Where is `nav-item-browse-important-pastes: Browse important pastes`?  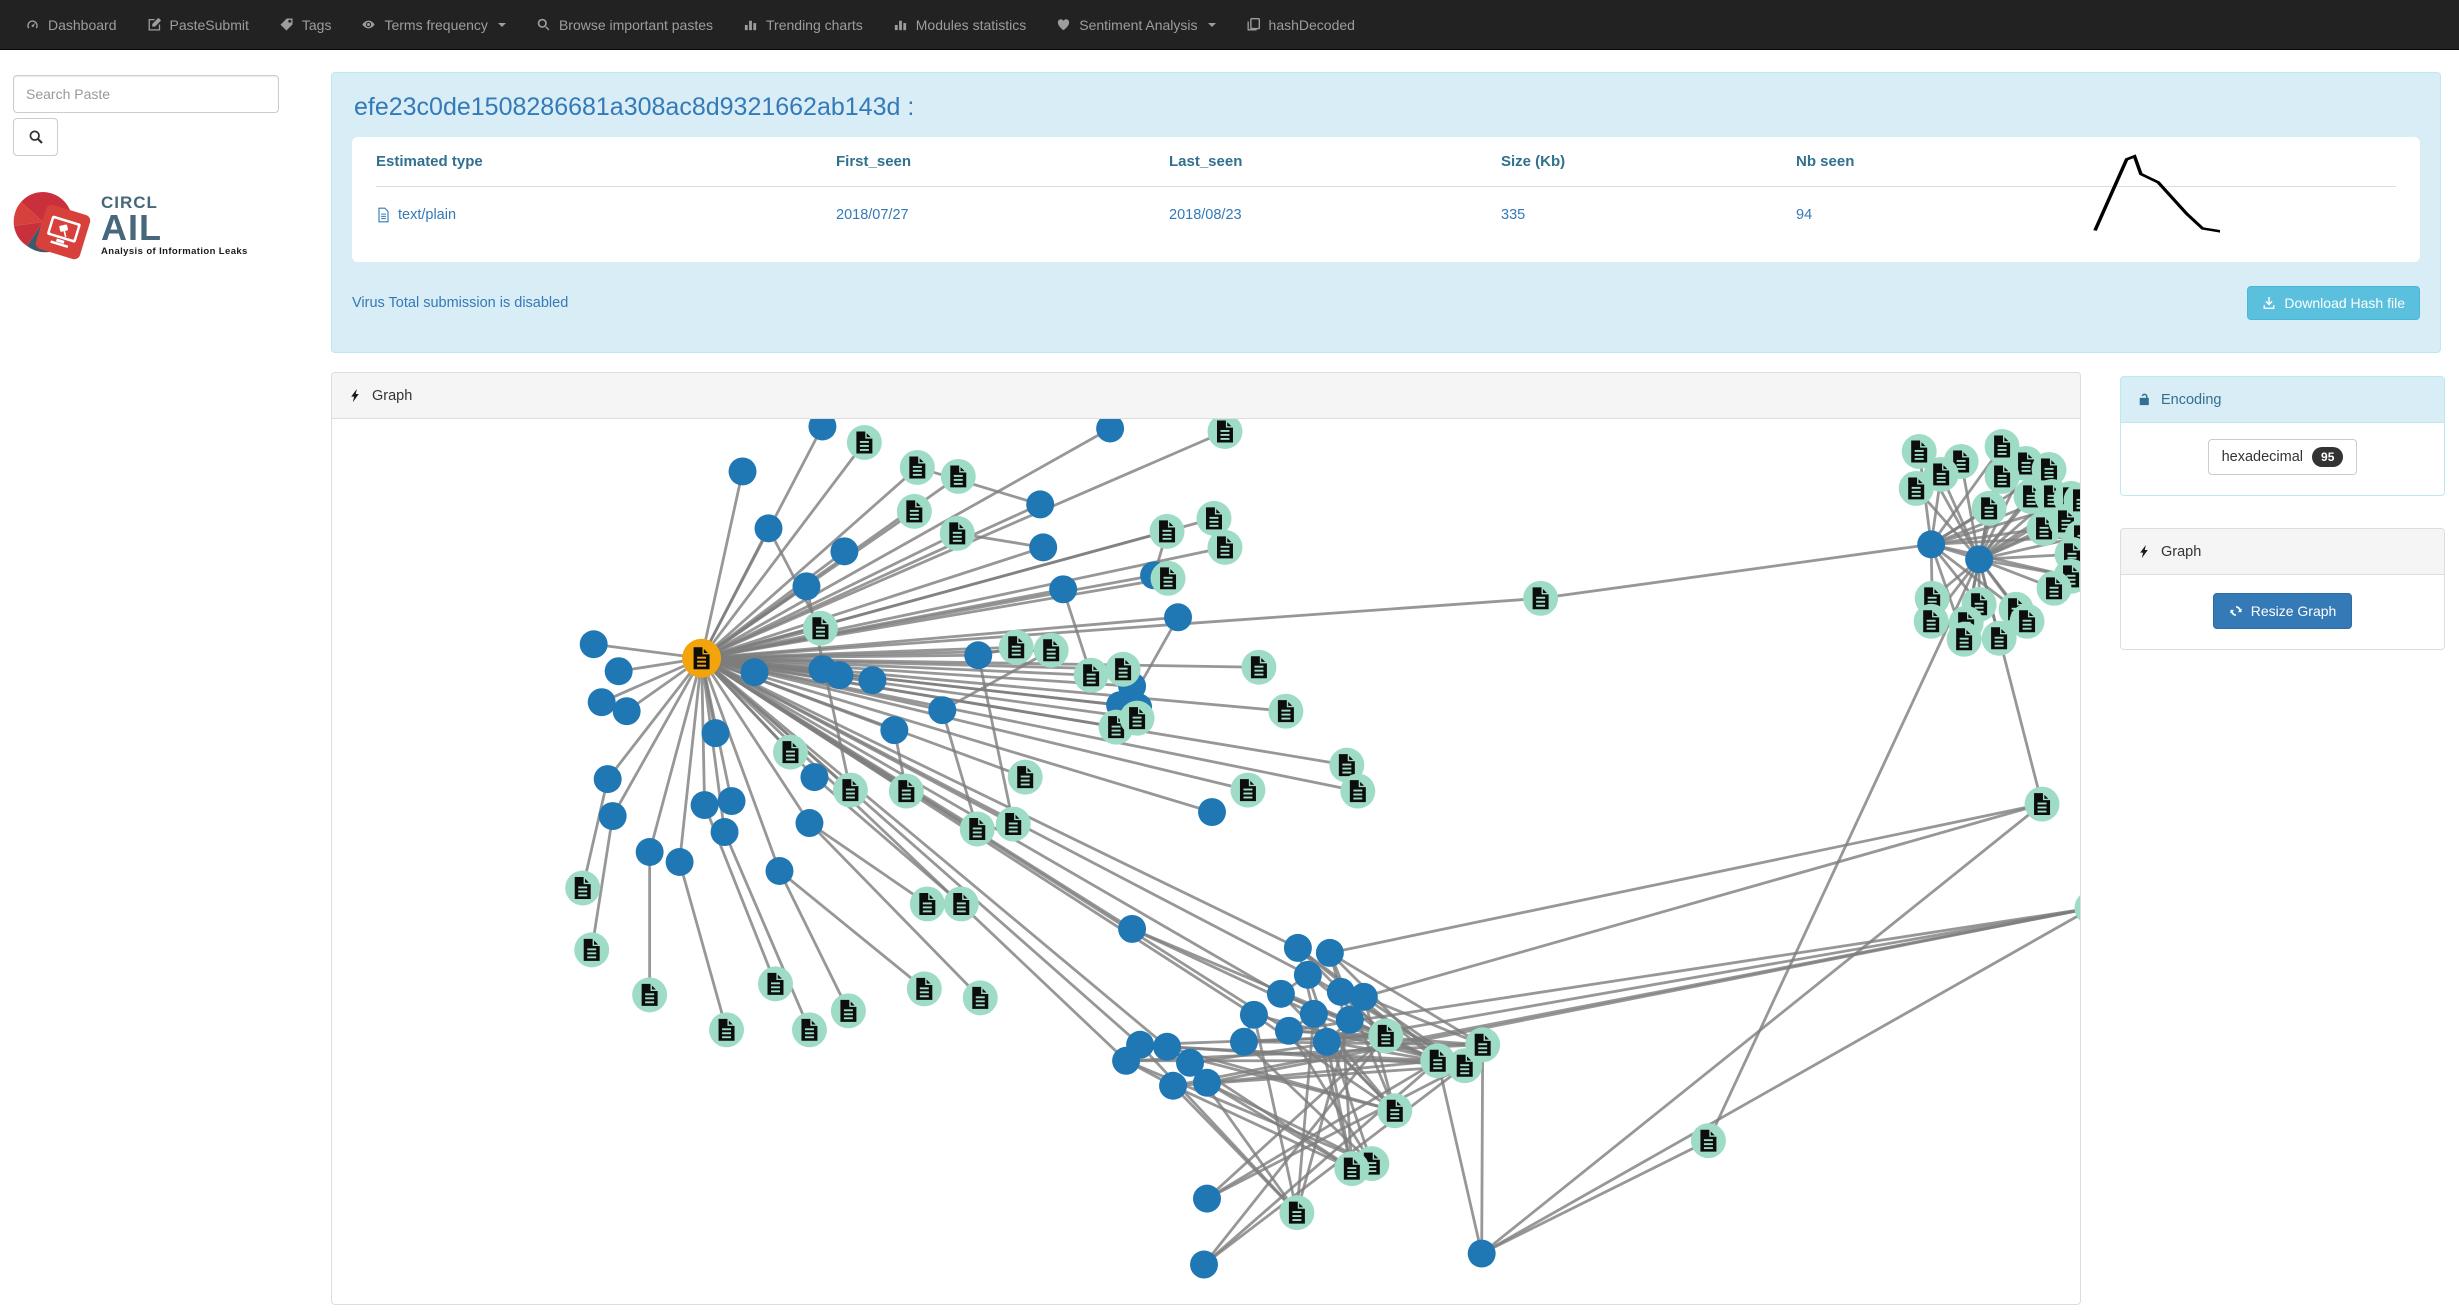 nav-item-browse-important-pastes: Browse important pastes is located at coordinates (624, 24).